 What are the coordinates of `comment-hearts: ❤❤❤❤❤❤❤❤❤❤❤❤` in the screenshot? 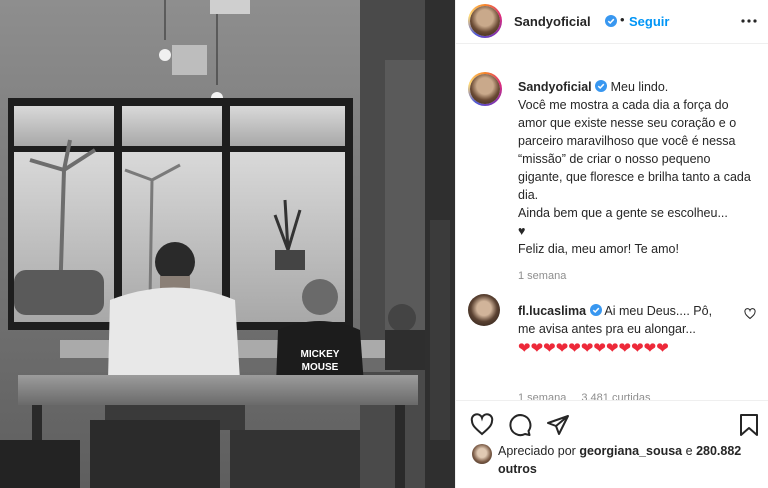 It's located at (593, 348).